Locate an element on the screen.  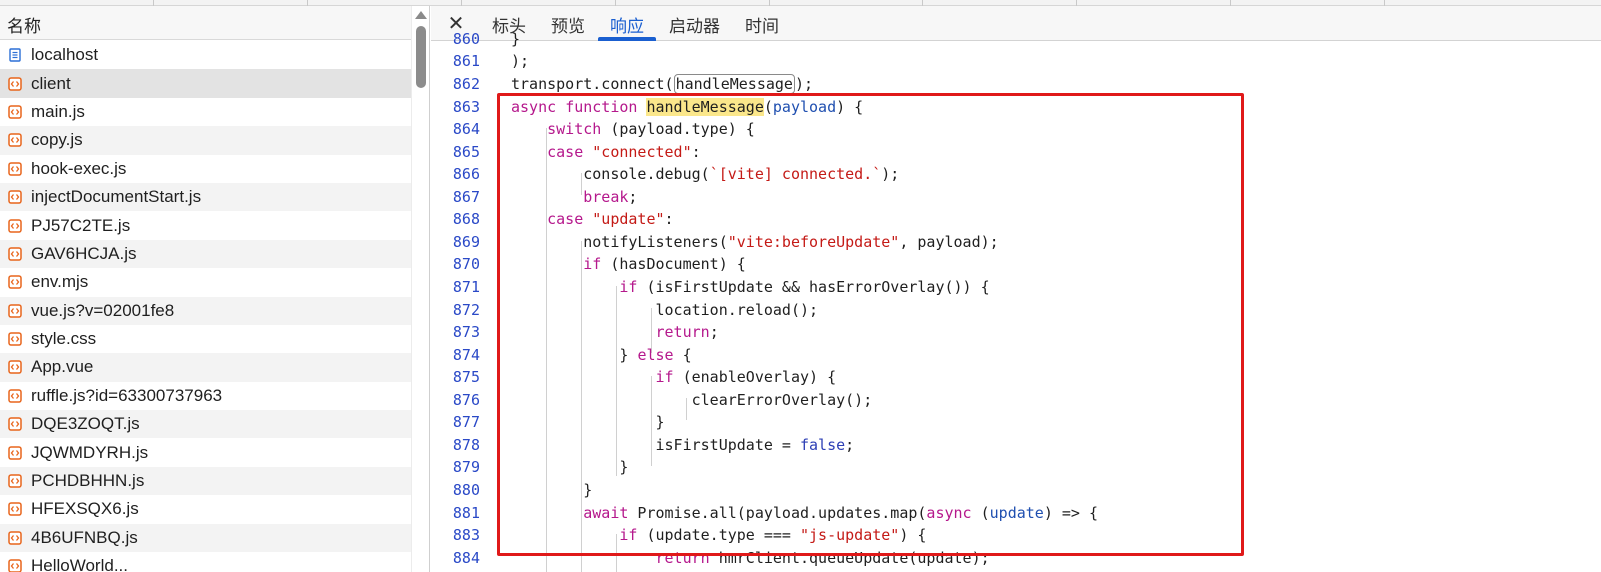
code-line: 868 case "update": is located at coordinates (1016, 219).